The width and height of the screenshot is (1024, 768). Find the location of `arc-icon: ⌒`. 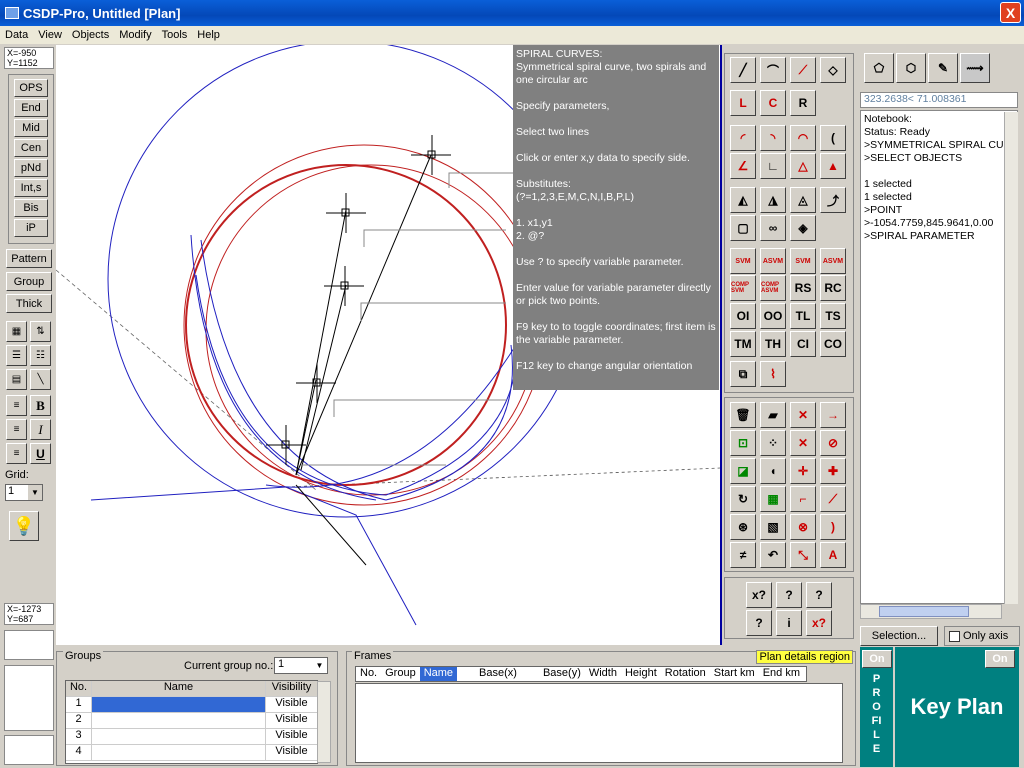

arc-icon: ⌒ is located at coordinates (773, 70).